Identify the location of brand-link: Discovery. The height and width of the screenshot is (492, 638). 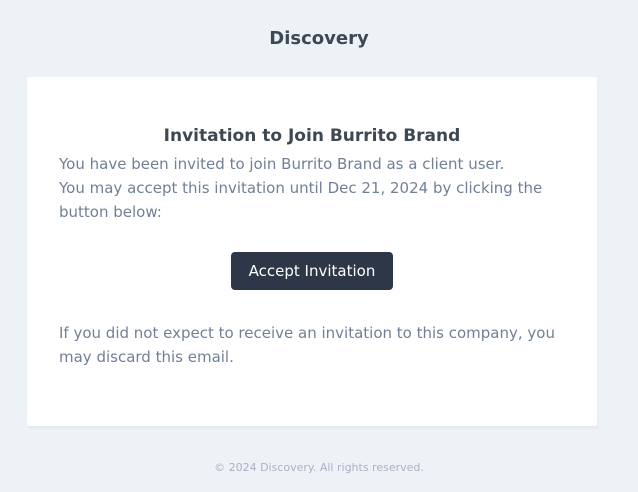
(318, 38).